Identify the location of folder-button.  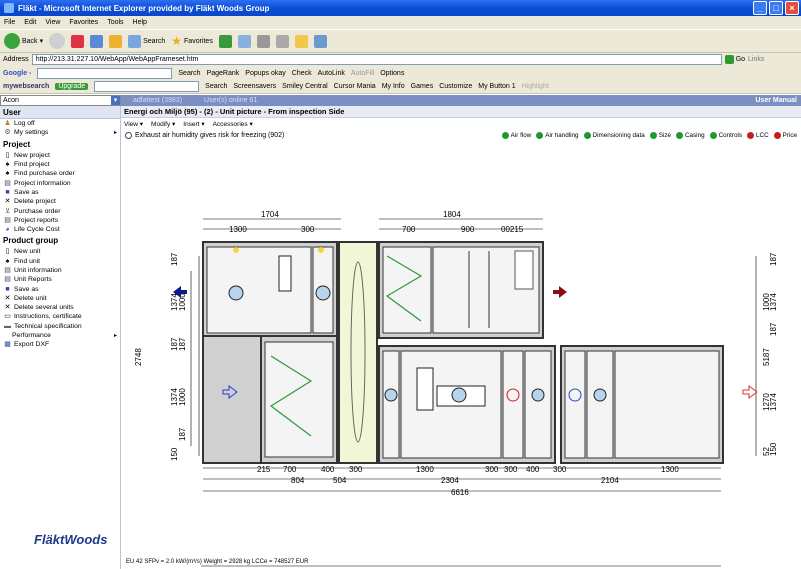
(301, 41).